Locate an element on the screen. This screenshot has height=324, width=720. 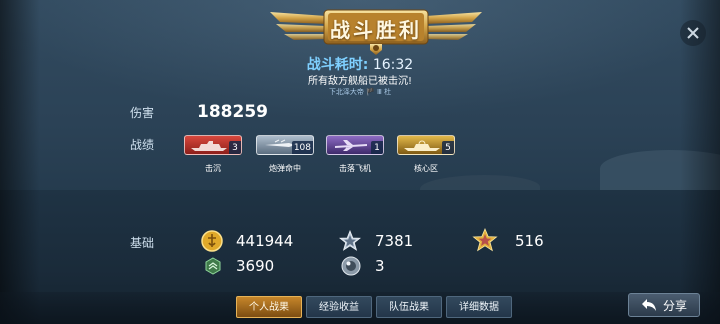
share-arrow-icon is located at coordinates (648, 305).